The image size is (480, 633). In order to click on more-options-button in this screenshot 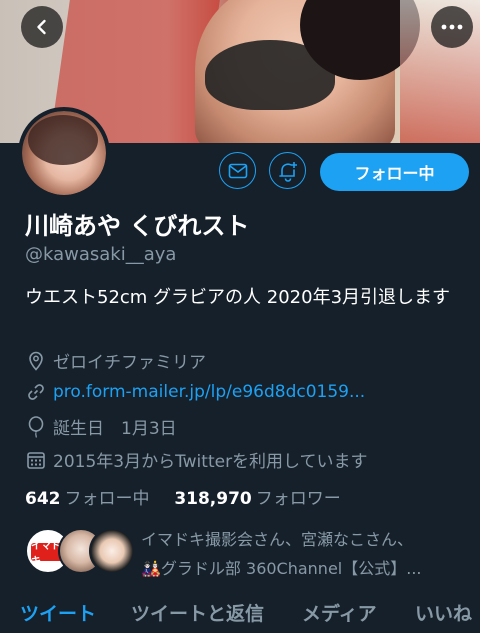, I will do `click(452, 27)`.